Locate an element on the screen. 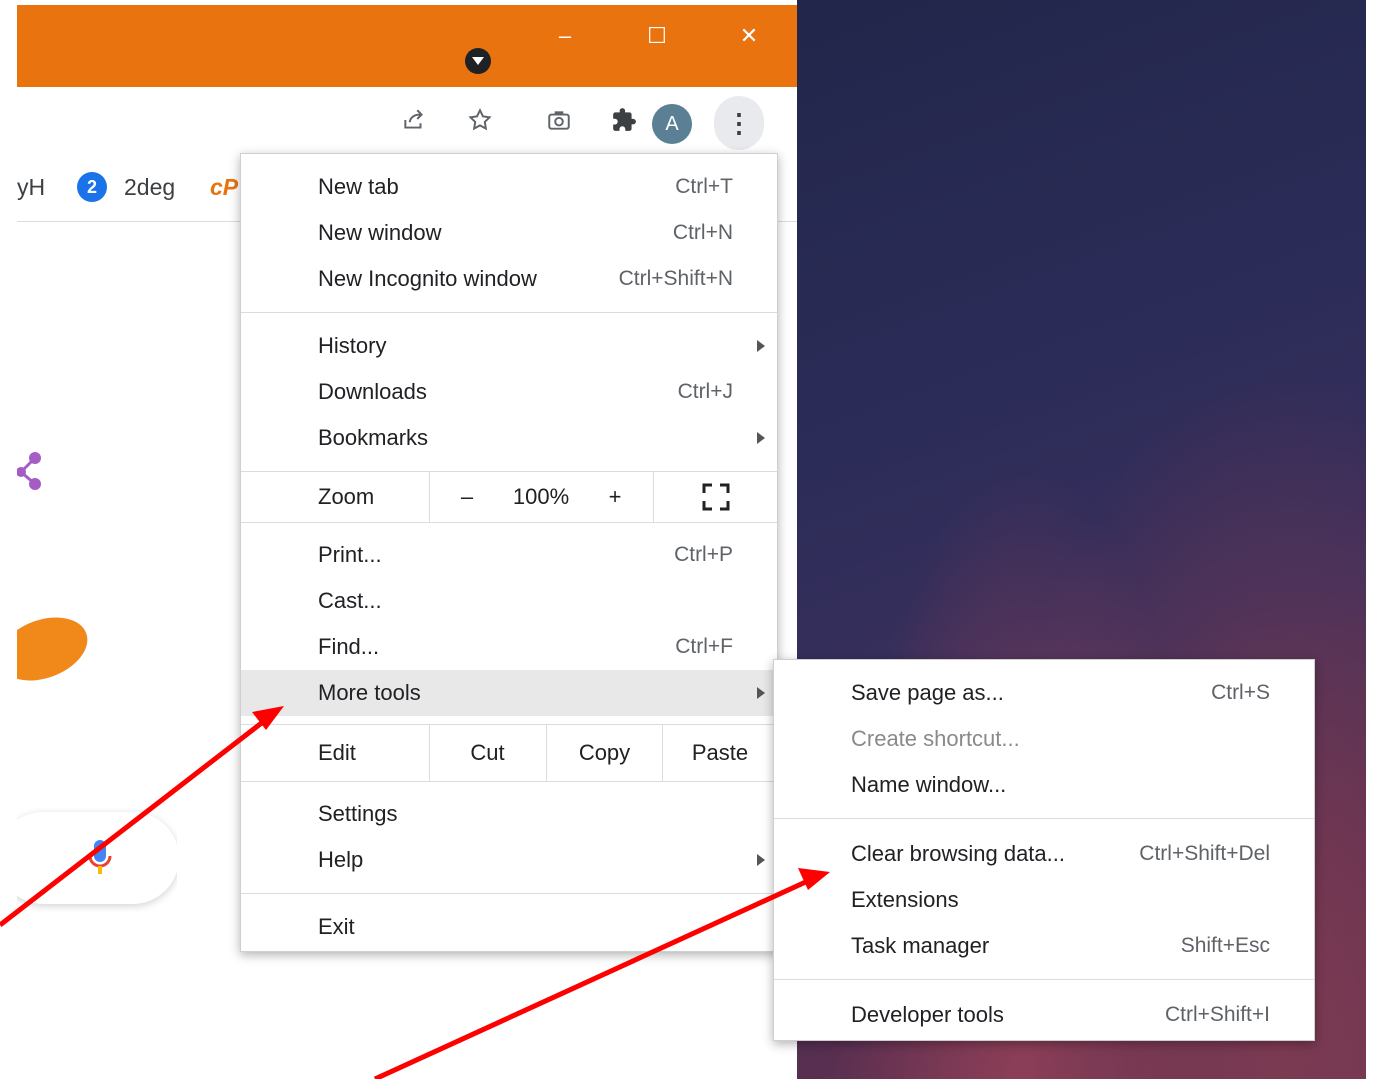  annotation-arrow-more-tools is located at coordinates (142, 816).